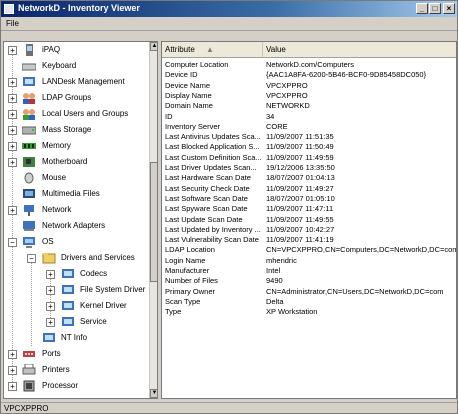 The image size is (458, 414). What do you see at coordinates (449, 8) in the screenshot?
I see `close-button: ×` at bounding box center [449, 8].